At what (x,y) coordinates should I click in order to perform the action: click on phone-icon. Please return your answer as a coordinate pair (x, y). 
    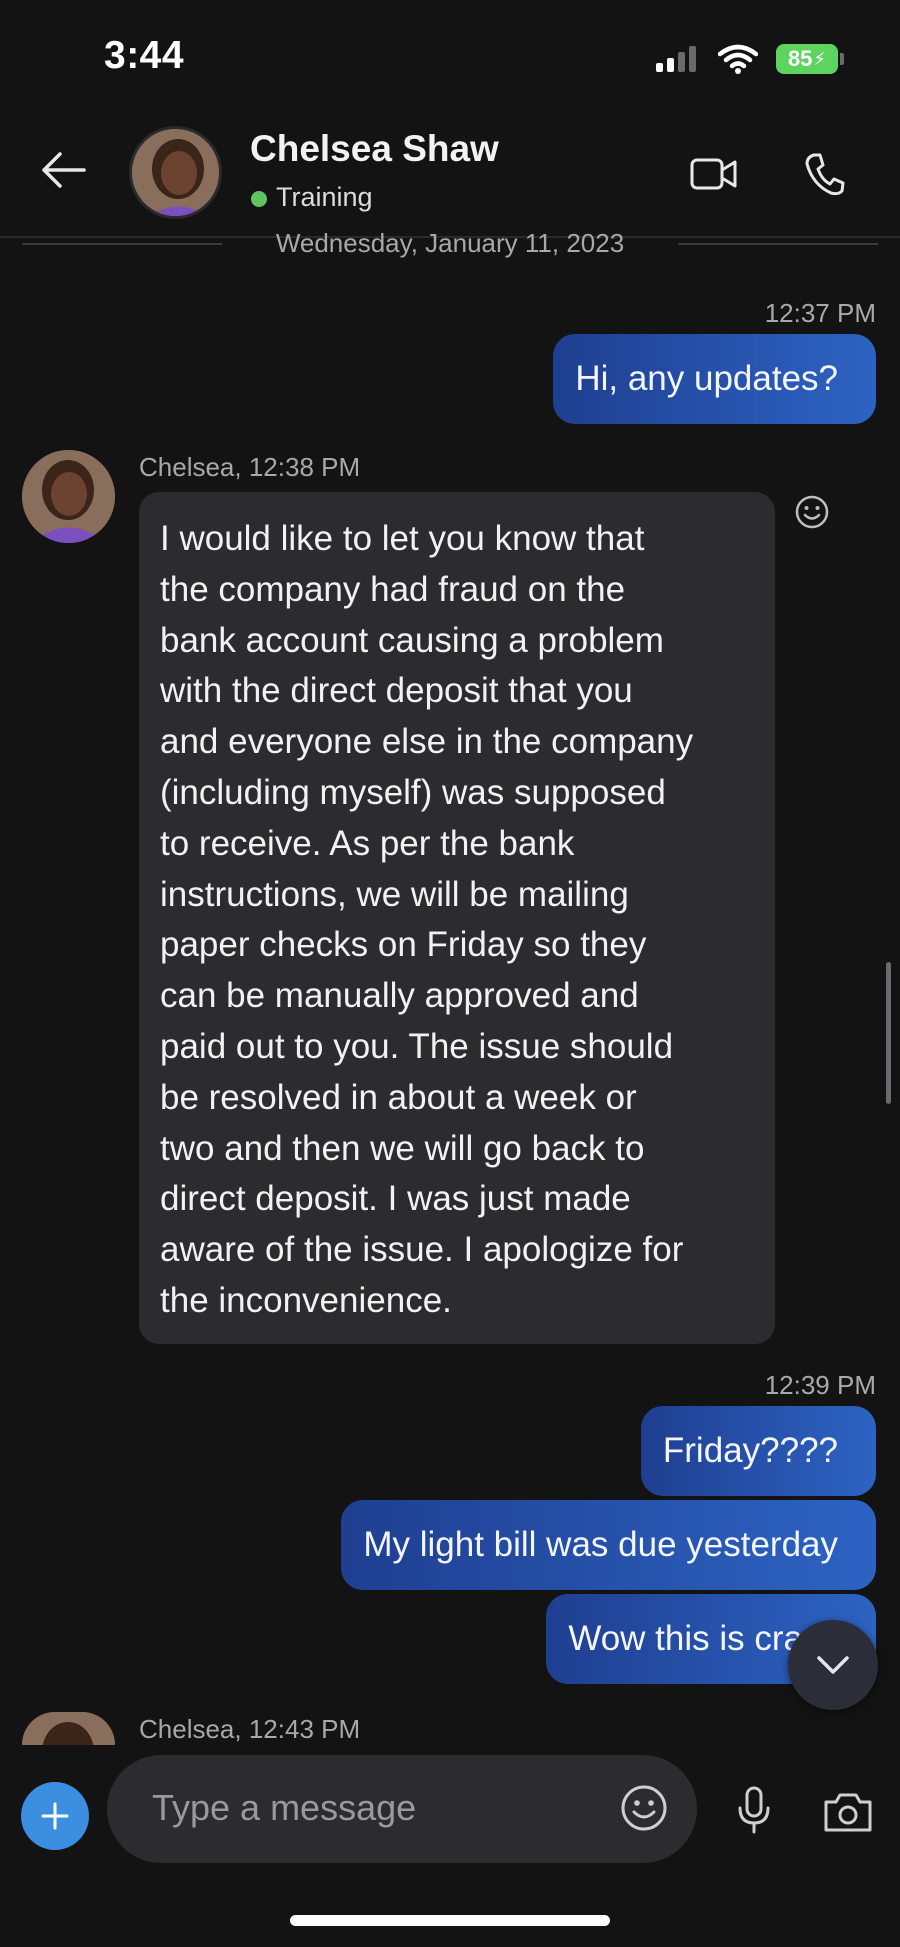
    Looking at the image, I should click on (825, 174).